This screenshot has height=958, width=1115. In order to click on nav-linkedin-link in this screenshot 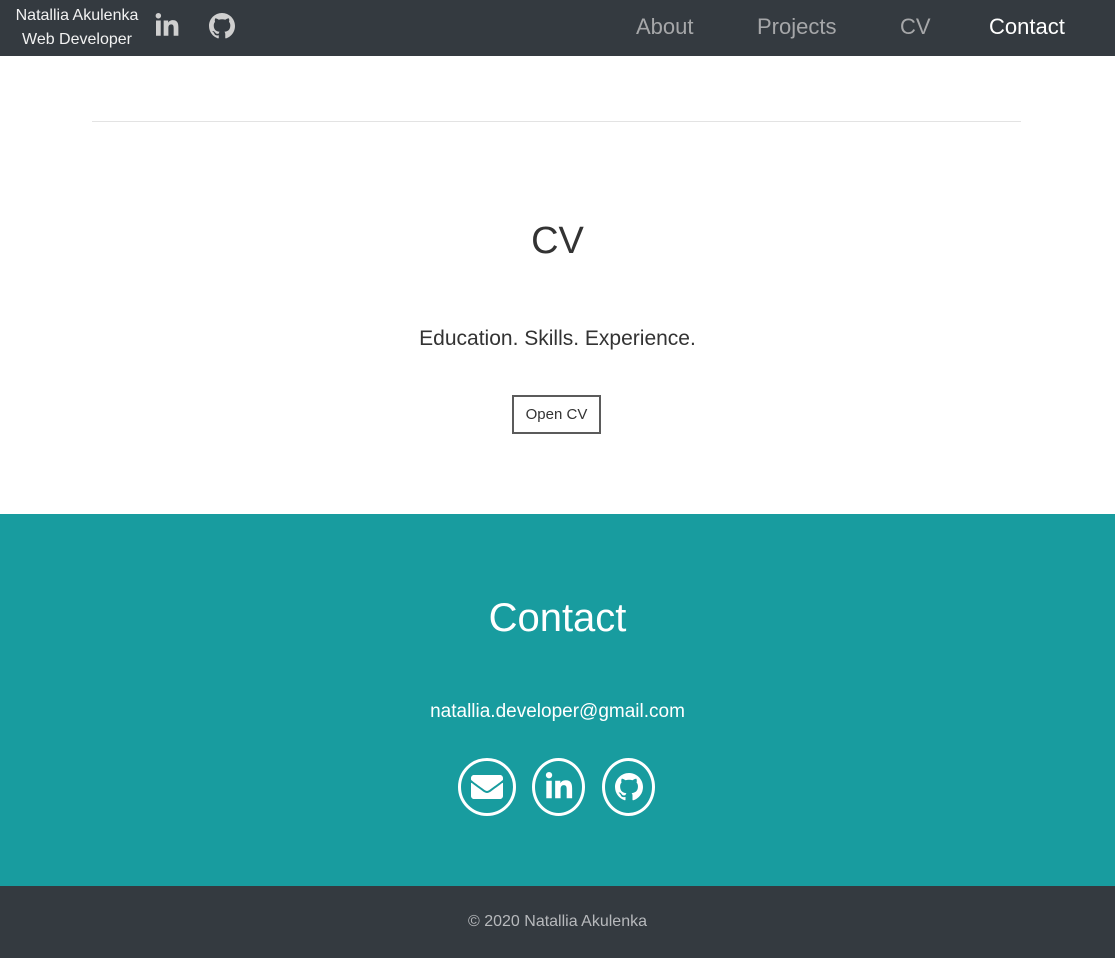, I will do `click(167, 26)`.